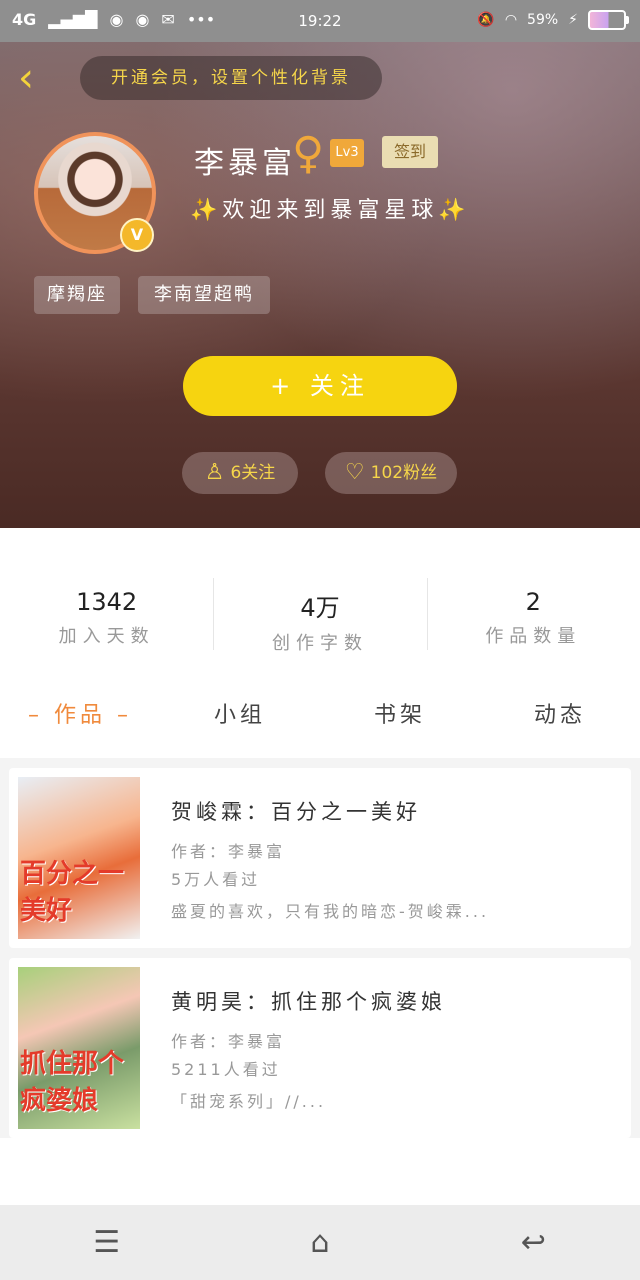 This screenshot has height=1280, width=640. Describe the element at coordinates (354, 472) in the screenshot. I see `heart-icon: ♡` at that location.